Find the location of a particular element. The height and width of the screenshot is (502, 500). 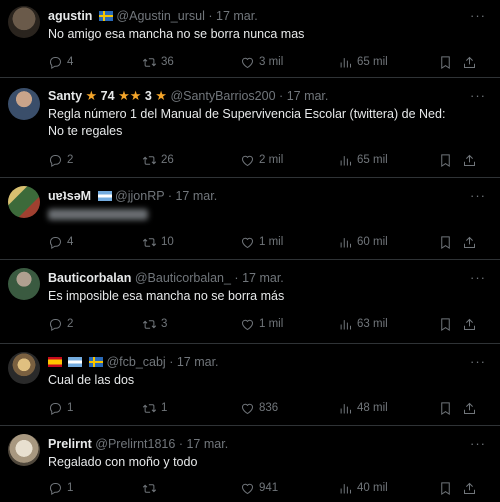

display-name: agustin is located at coordinates (70, 16).